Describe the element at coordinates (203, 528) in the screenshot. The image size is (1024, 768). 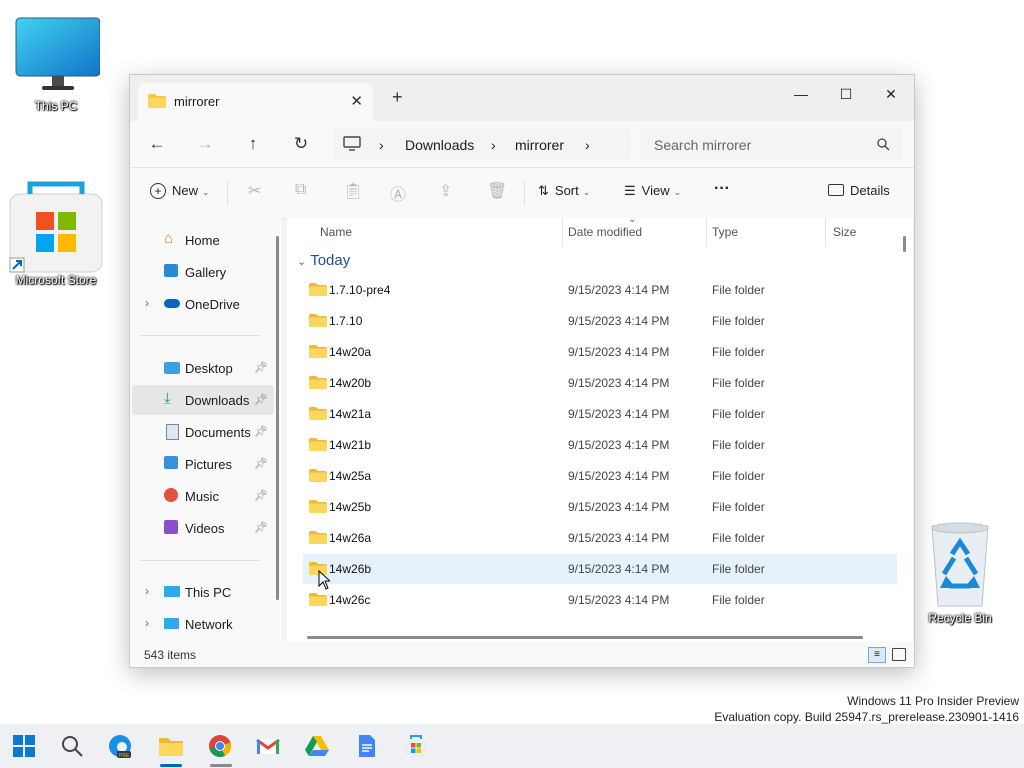
I see `sidebar-item-videos: Videos 📌︎` at that location.